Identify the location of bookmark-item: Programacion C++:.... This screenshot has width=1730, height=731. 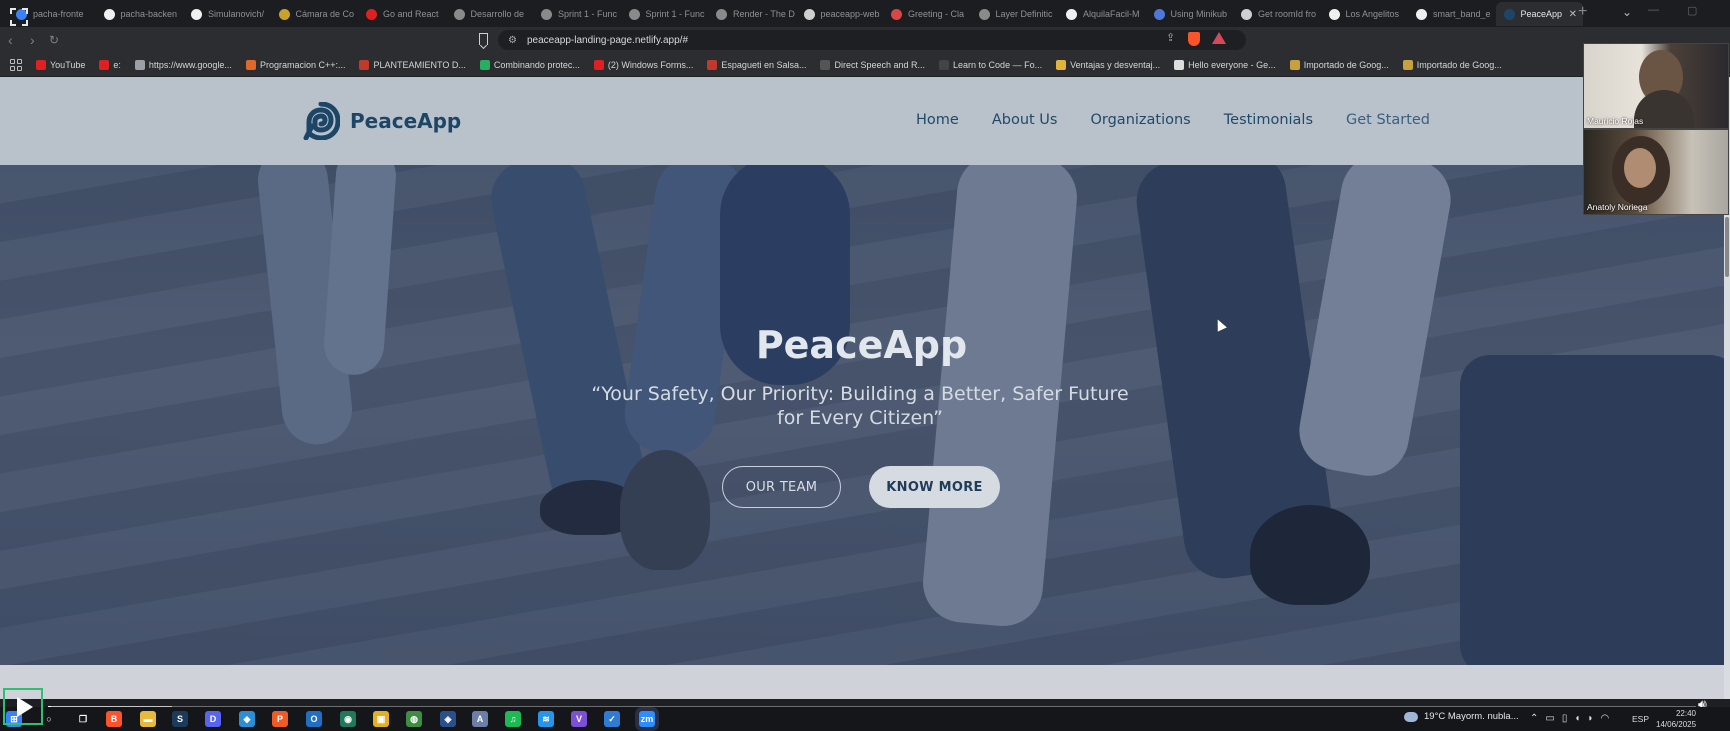
(295, 64).